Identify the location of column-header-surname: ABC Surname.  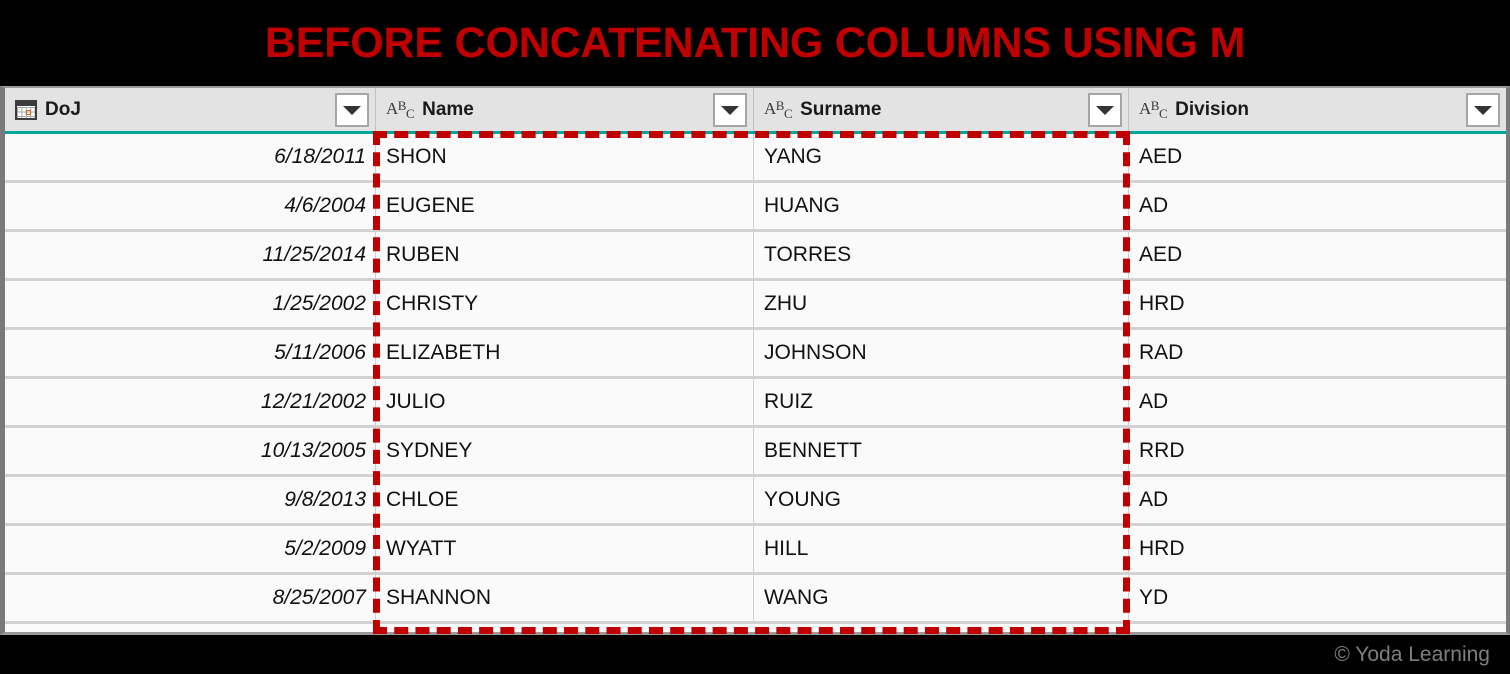
(941, 109).